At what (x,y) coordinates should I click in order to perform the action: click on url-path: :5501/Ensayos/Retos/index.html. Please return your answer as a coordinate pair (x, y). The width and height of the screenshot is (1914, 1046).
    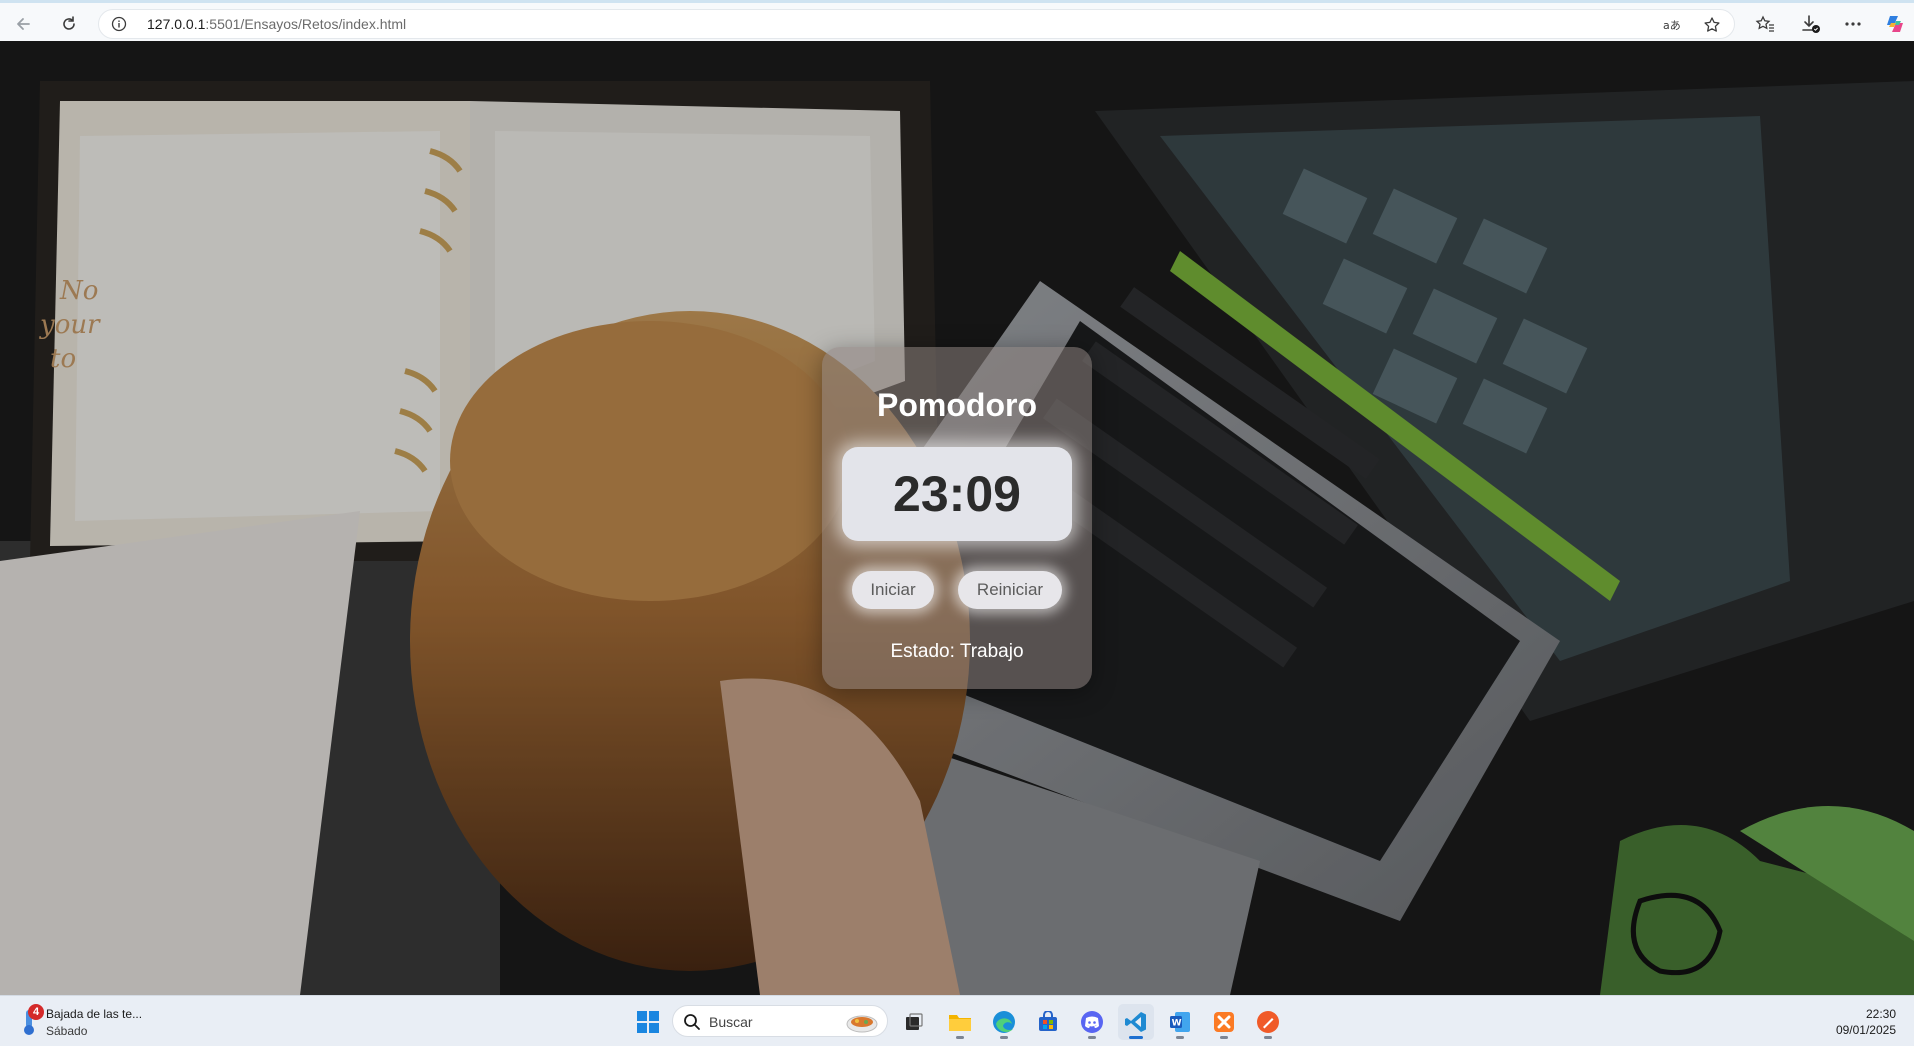
    Looking at the image, I should click on (306, 24).